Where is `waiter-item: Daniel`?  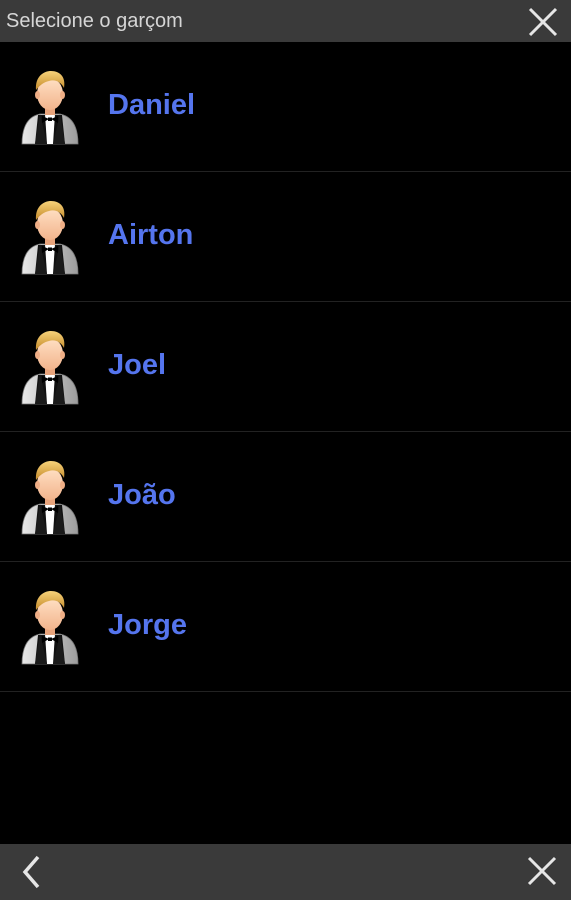
waiter-item: Daniel is located at coordinates (285, 107).